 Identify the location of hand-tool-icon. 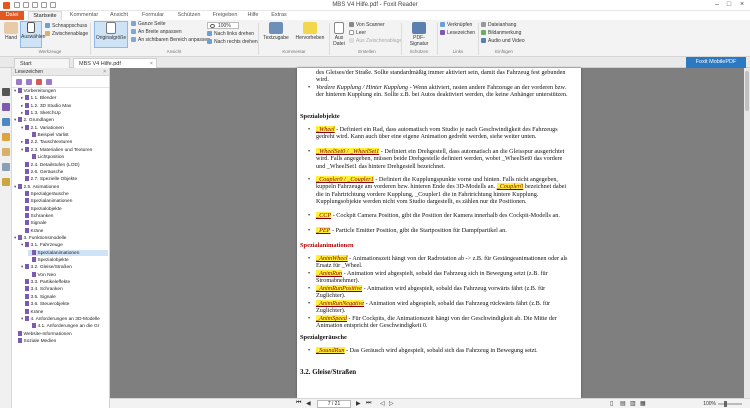
(6, 92).